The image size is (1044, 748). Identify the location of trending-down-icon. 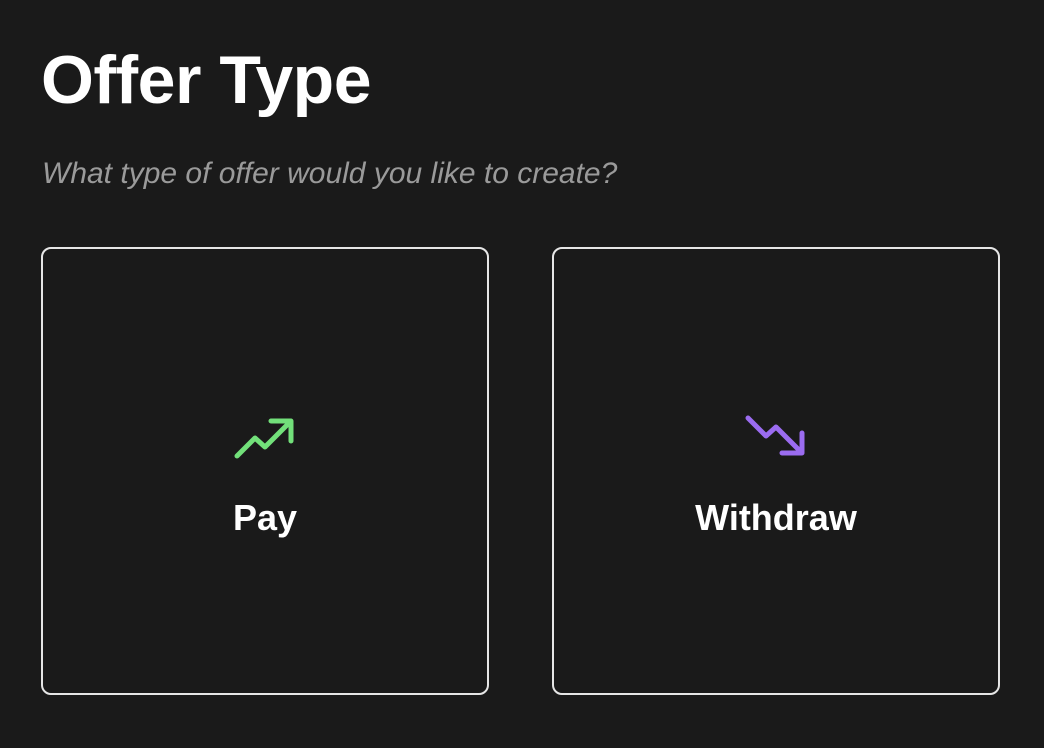
(776, 437).